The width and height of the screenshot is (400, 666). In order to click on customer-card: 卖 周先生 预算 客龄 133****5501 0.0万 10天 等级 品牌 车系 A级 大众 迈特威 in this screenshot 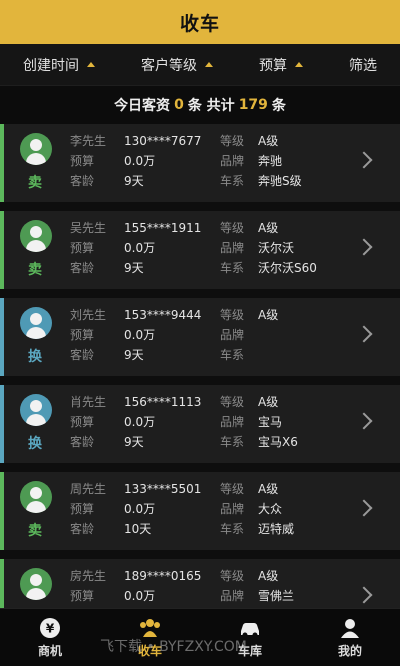, I will do `click(200, 511)`.